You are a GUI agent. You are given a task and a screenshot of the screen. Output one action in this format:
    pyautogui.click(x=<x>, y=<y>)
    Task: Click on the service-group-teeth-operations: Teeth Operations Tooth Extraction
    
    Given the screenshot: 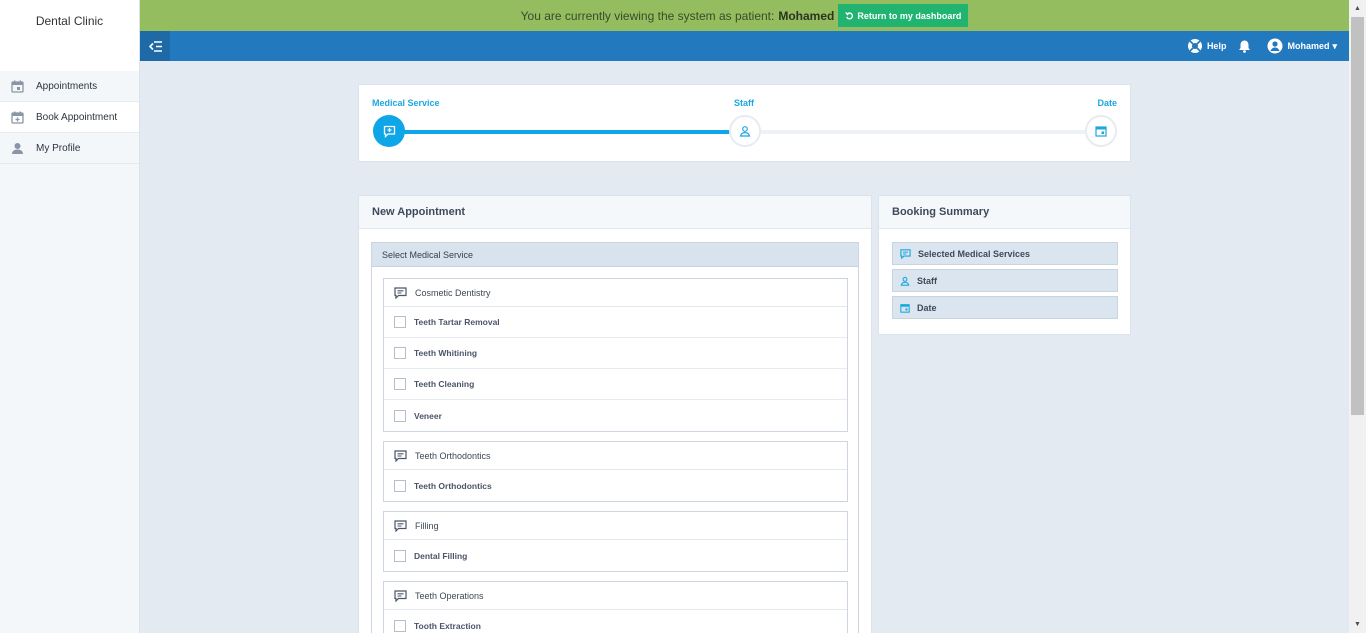 What is the action you would take?
    pyautogui.click(x=615, y=607)
    